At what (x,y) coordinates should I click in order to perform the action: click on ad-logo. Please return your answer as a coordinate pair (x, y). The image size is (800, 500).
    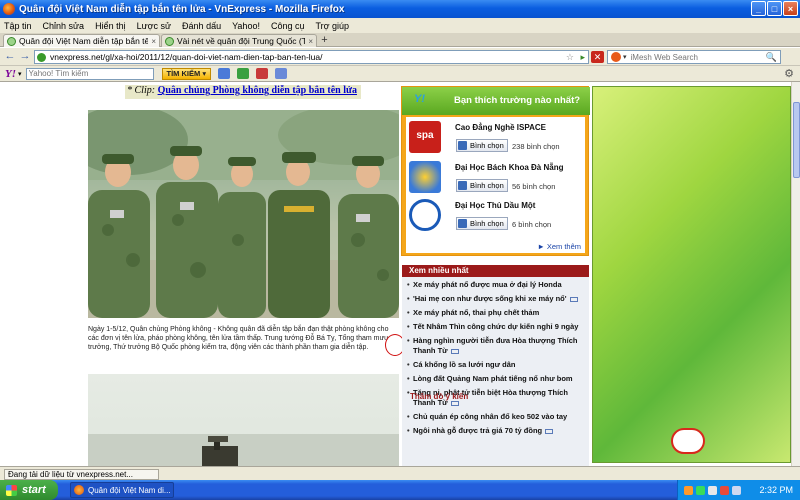
    Looking at the image, I should click on (688, 441).